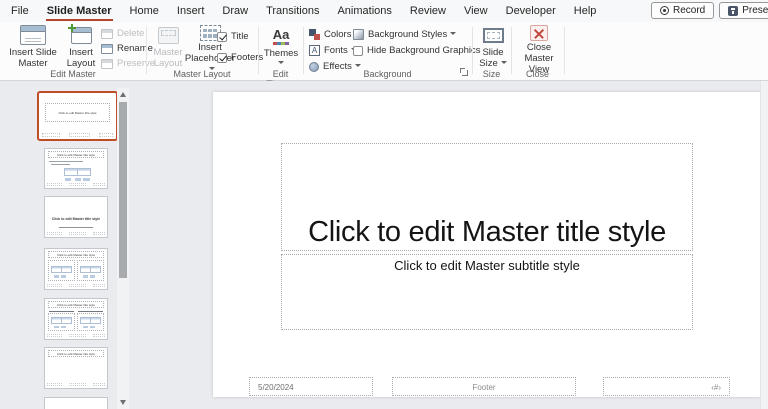 The width and height of the screenshot is (768, 409). Describe the element at coordinates (531, 11) in the screenshot. I see `menu-developer: Developer` at that location.